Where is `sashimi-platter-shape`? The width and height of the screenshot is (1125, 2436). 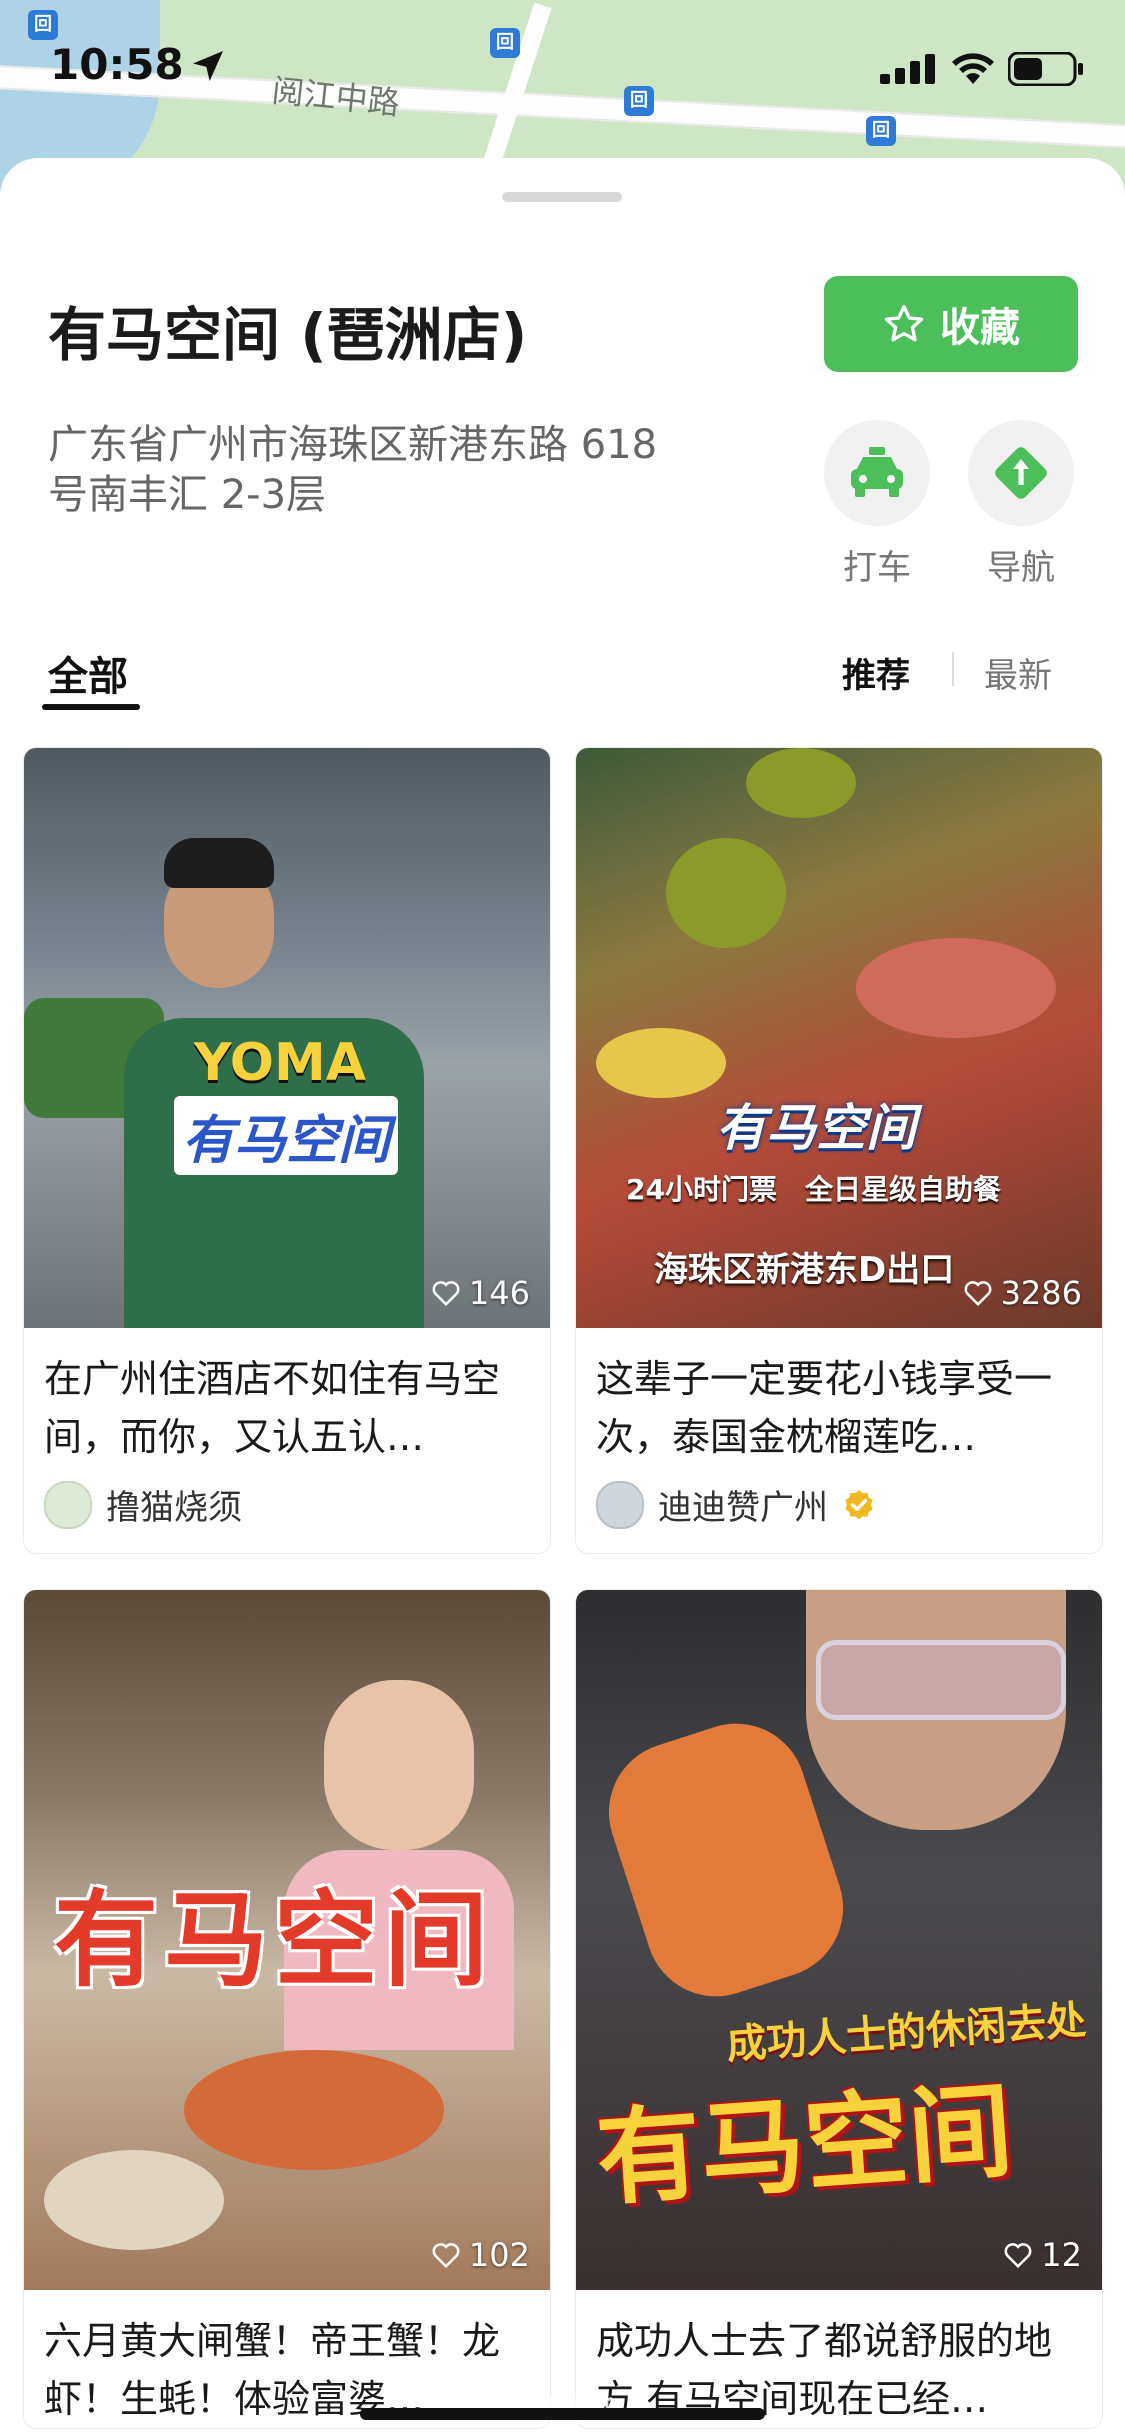 sashimi-platter-shape is located at coordinates (956, 988).